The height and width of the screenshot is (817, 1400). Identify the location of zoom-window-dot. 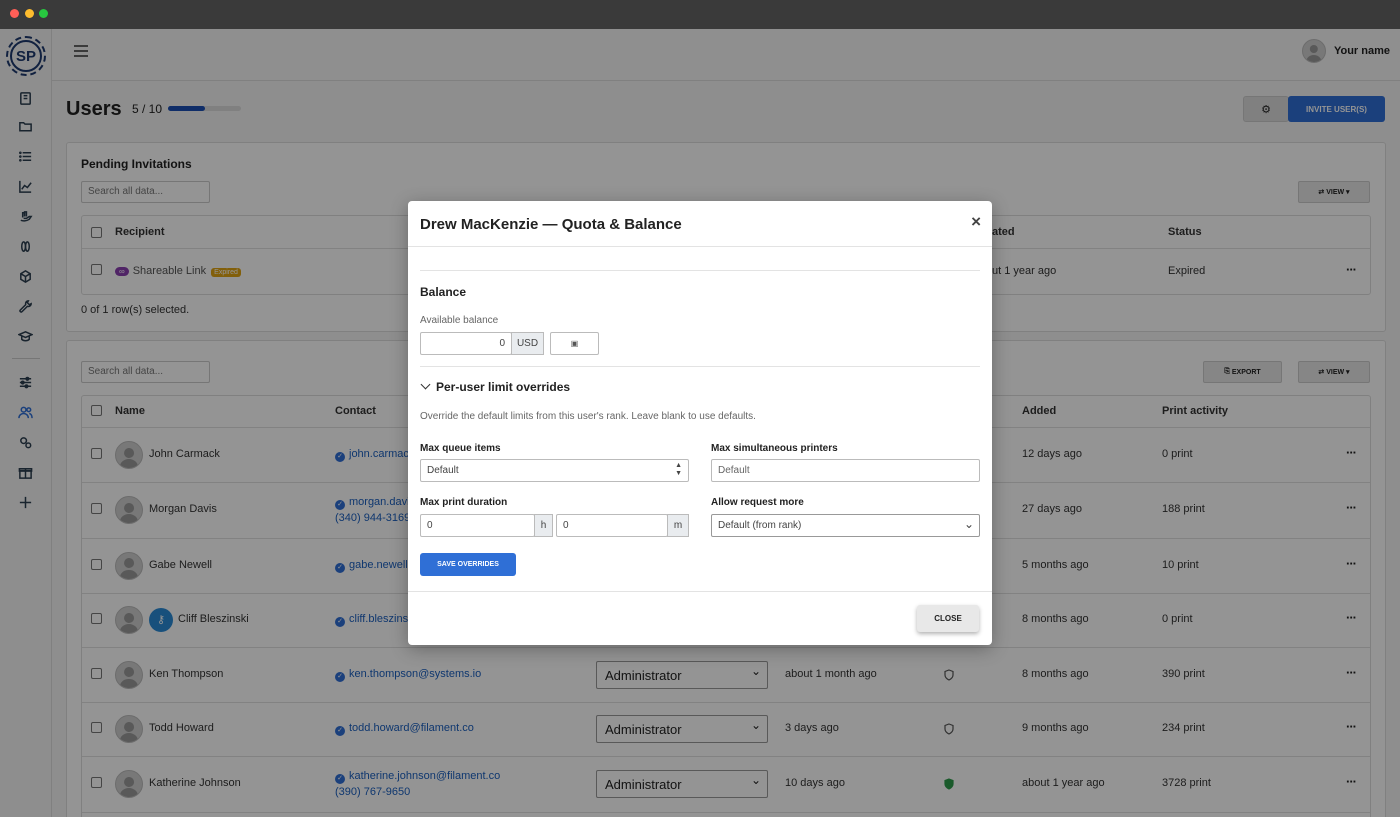
(43, 13).